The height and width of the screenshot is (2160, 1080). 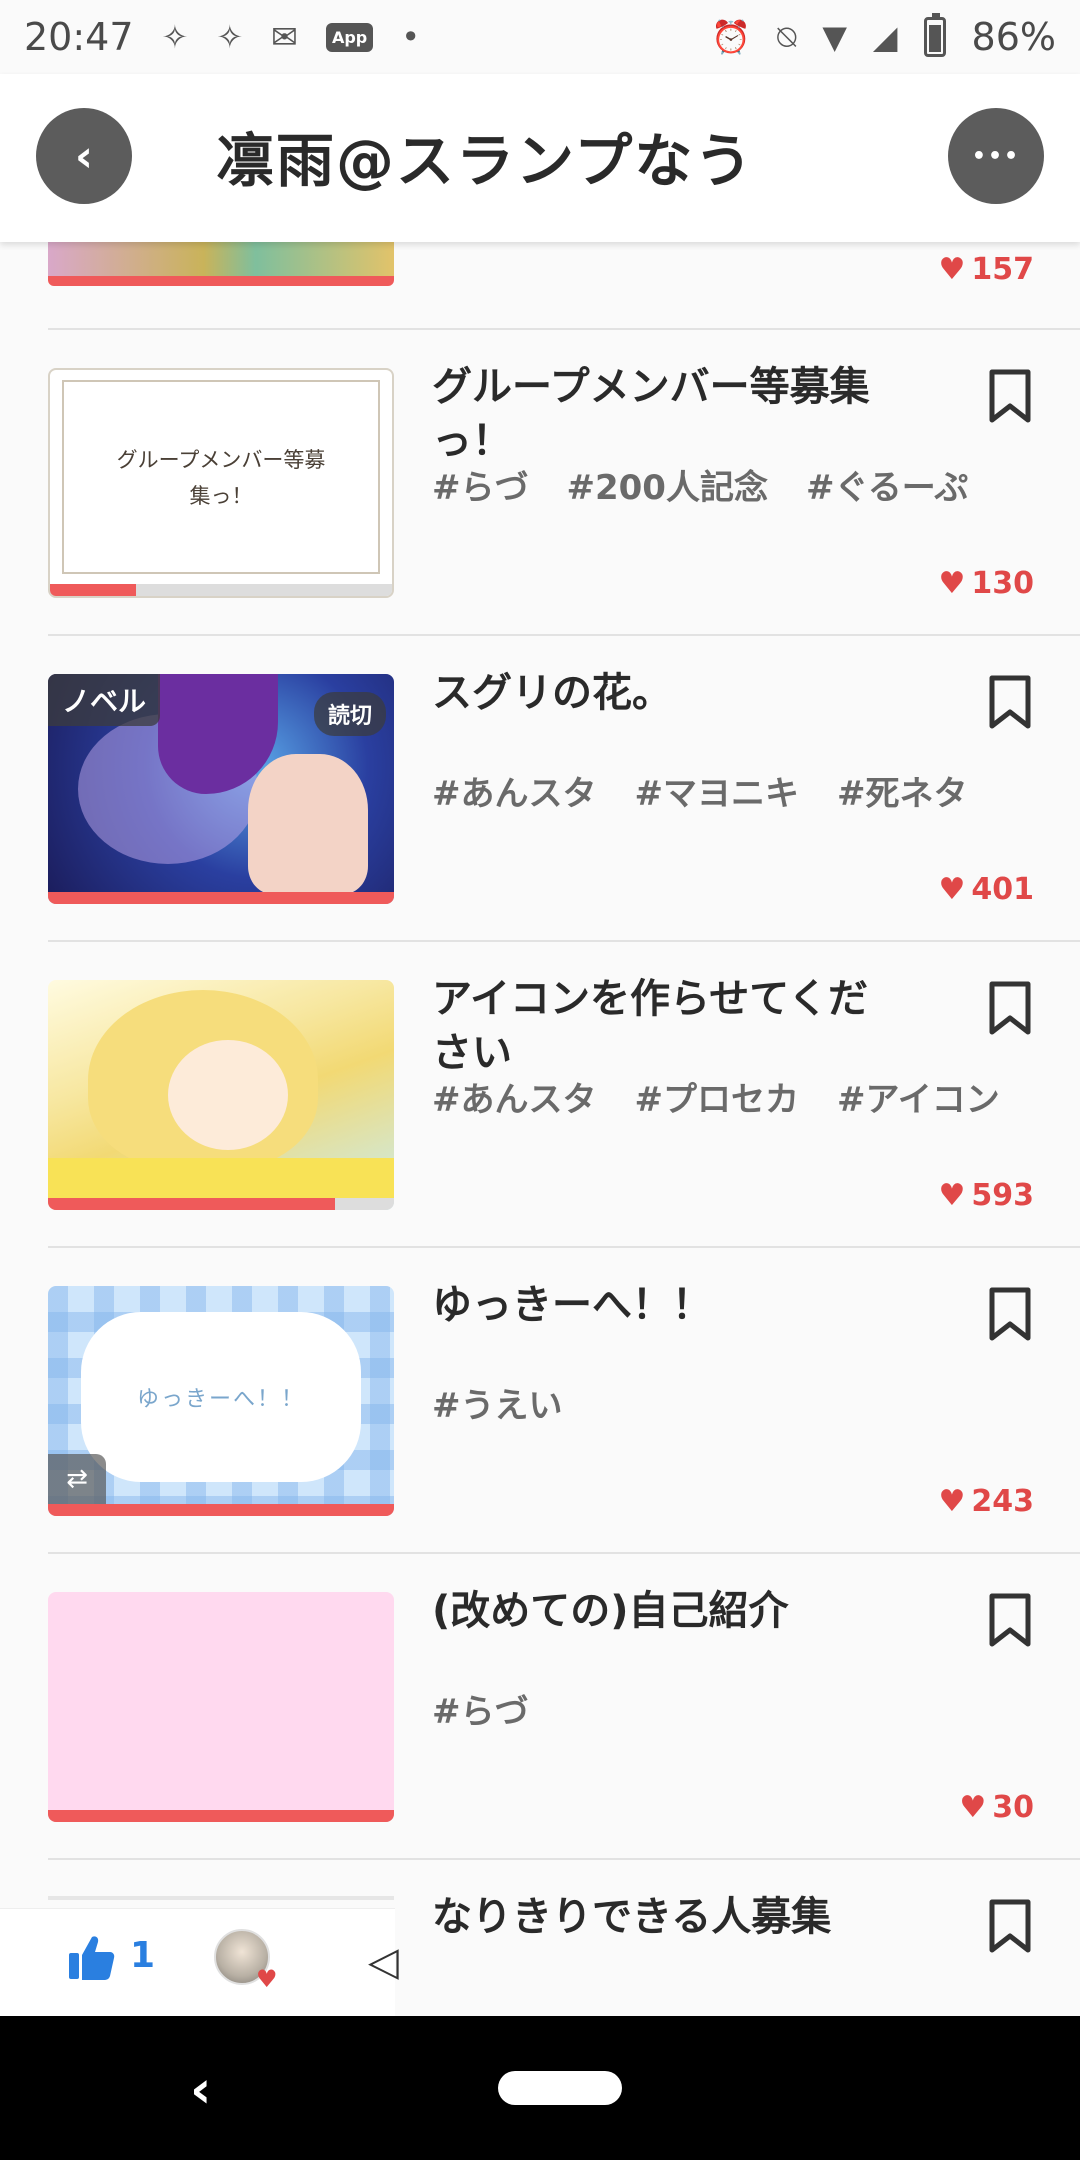 I want to click on more-button: •••, so click(x=996, y=156).